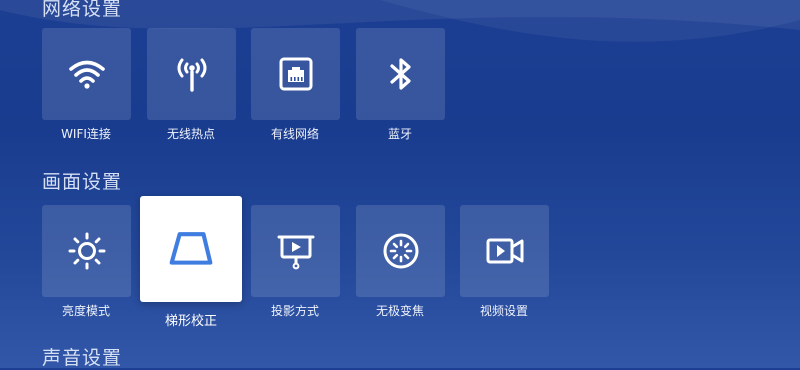 This screenshot has width=800, height=370. I want to click on tile-label-projection: 投影方式, so click(294, 311).